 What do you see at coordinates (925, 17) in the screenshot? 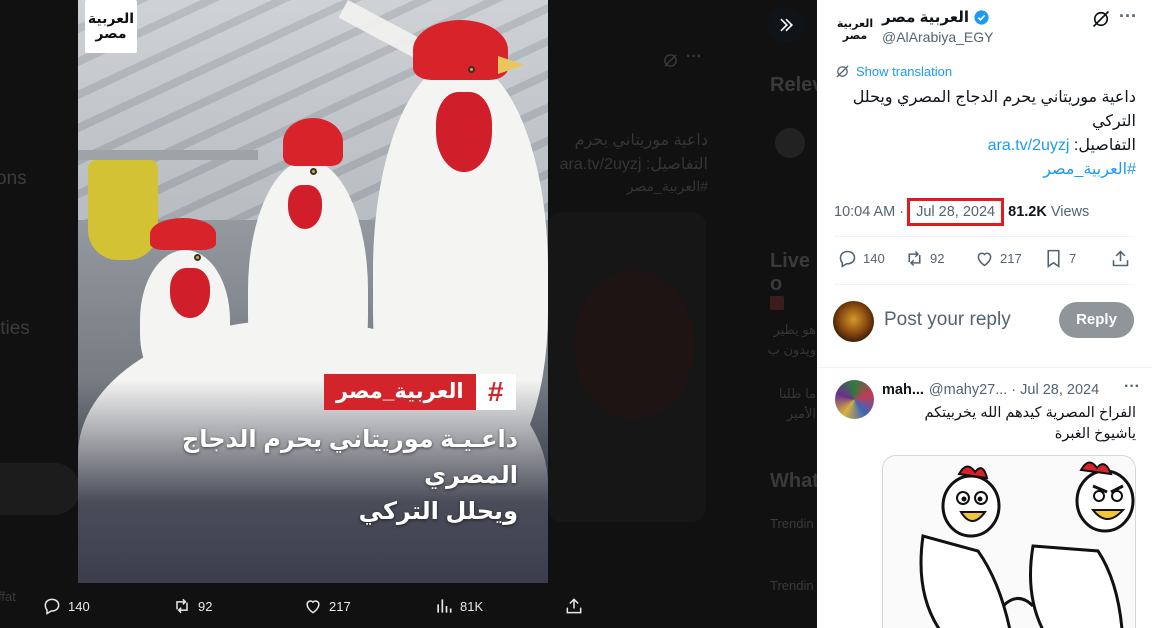
I see `author-name-text: العربية مصر` at bounding box center [925, 17].